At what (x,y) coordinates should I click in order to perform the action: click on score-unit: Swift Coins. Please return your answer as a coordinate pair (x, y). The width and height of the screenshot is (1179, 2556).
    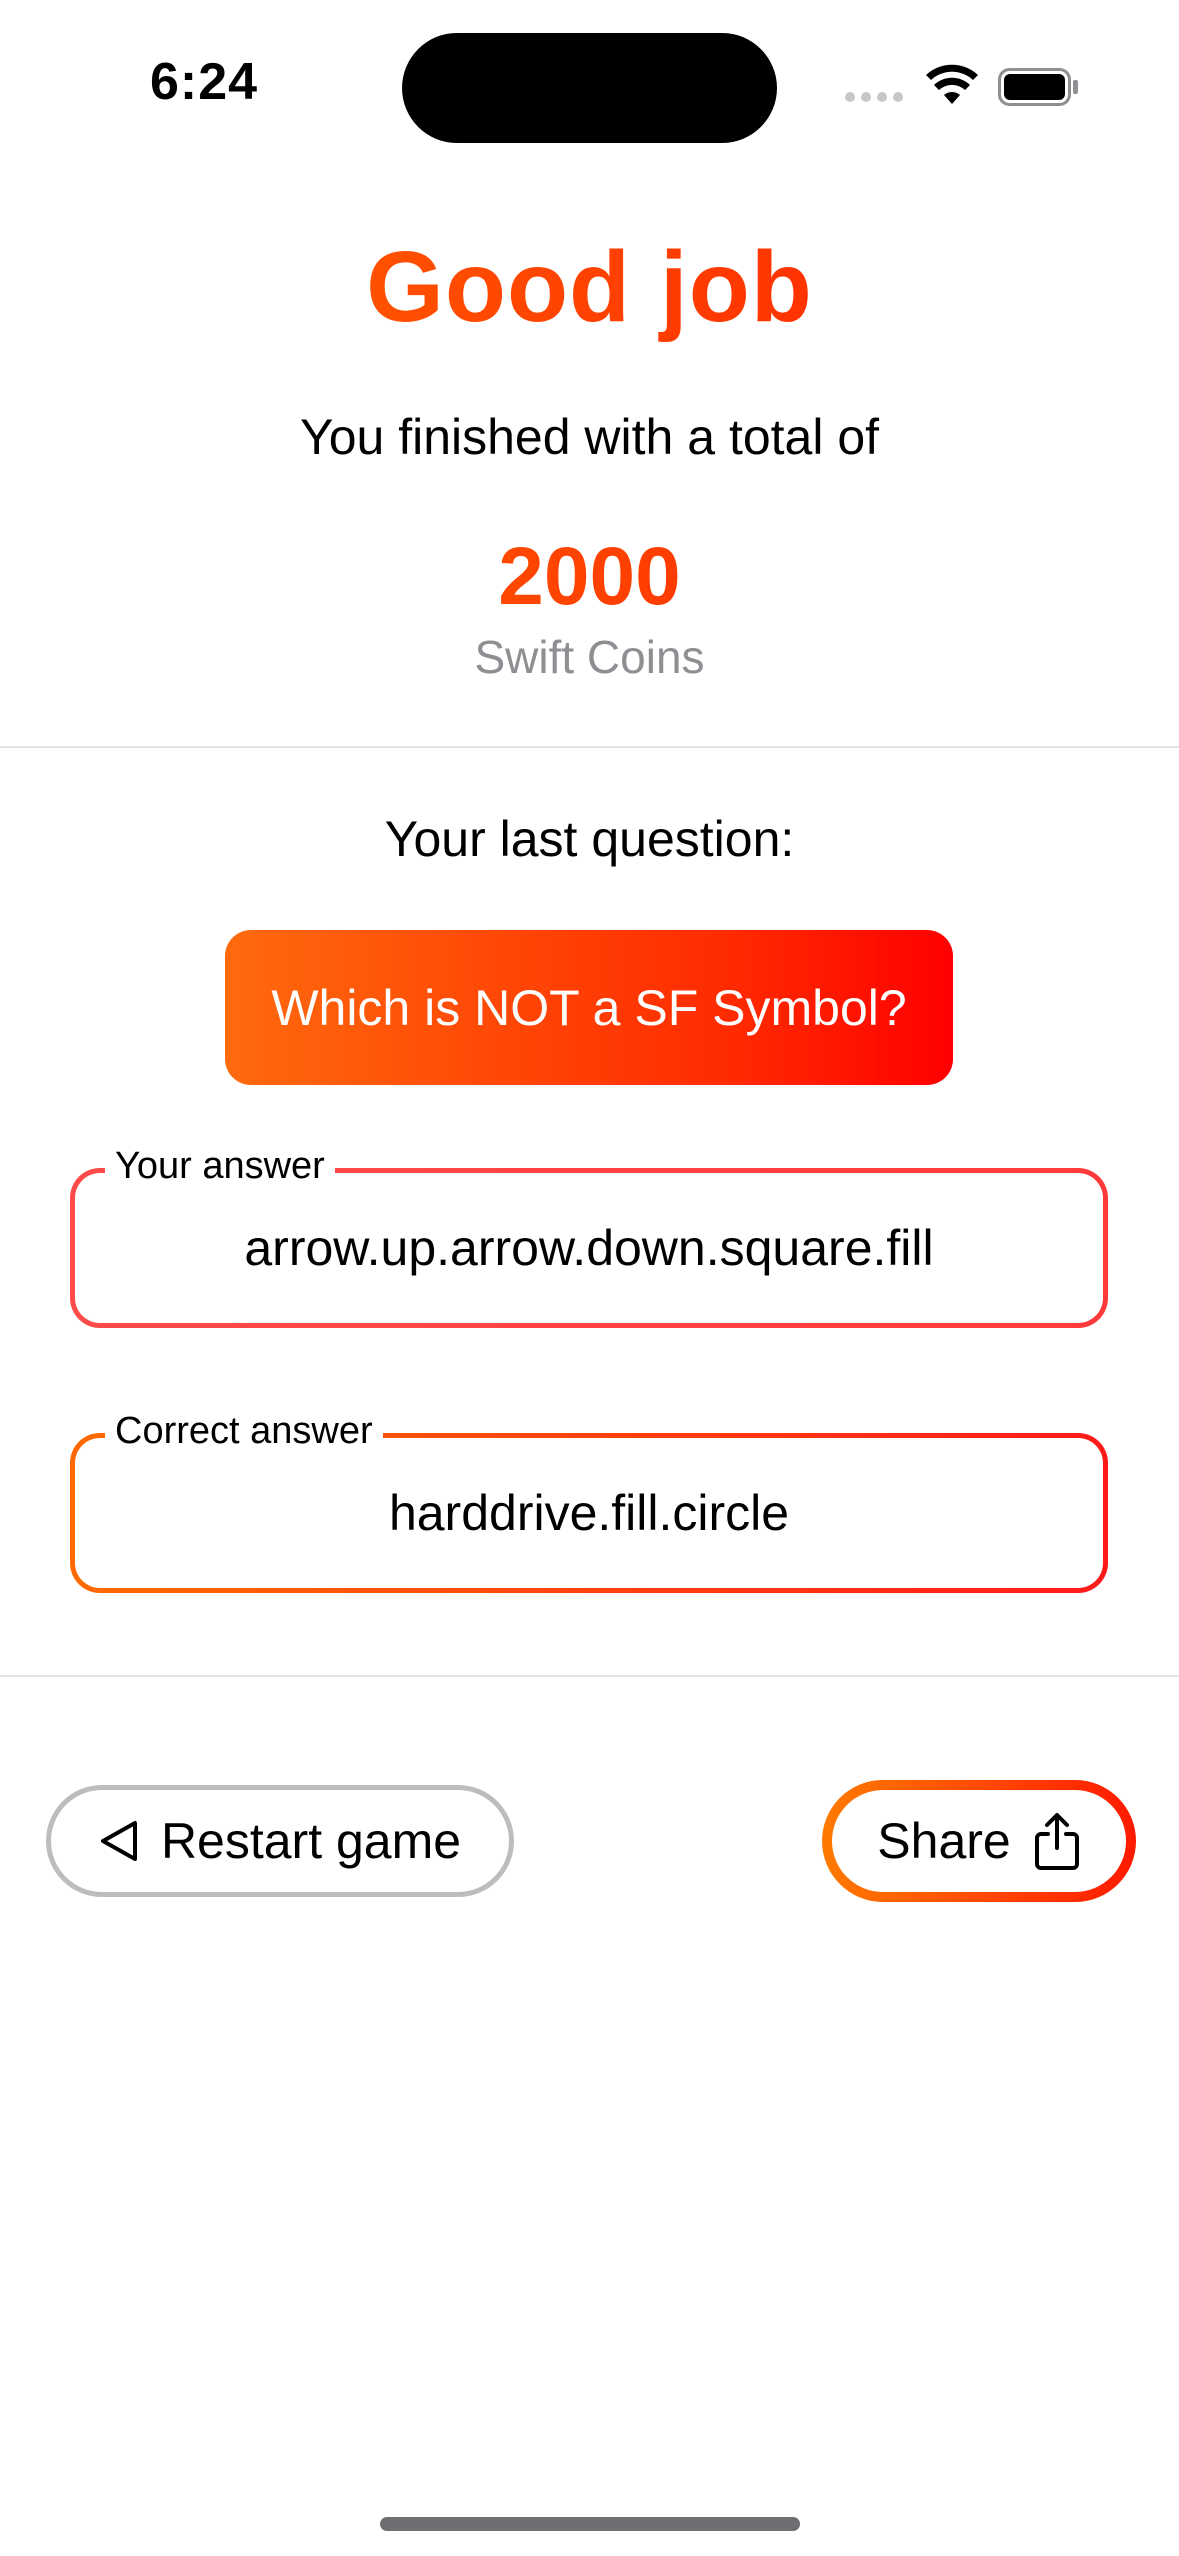
    Looking at the image, I should click on (589, 657).